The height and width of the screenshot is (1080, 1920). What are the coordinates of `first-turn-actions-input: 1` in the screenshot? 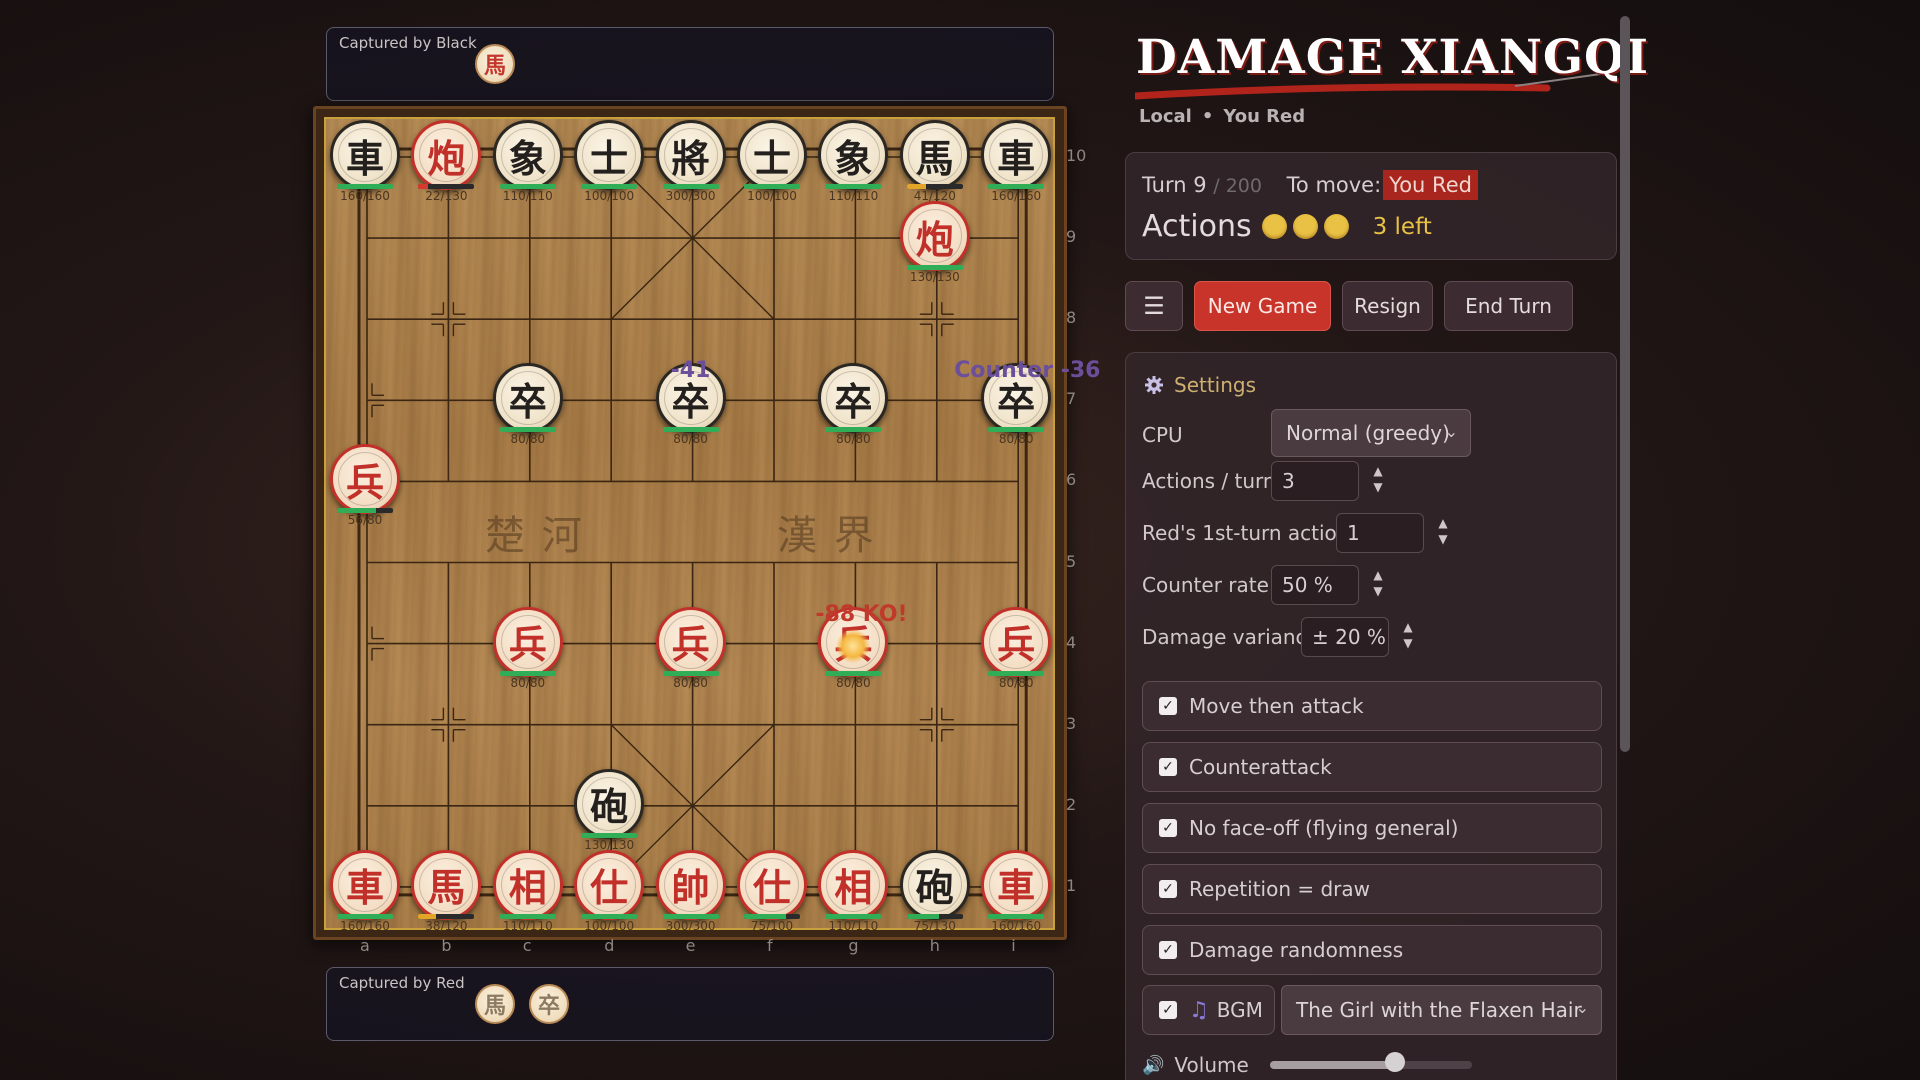 It's located at (1380, 533).